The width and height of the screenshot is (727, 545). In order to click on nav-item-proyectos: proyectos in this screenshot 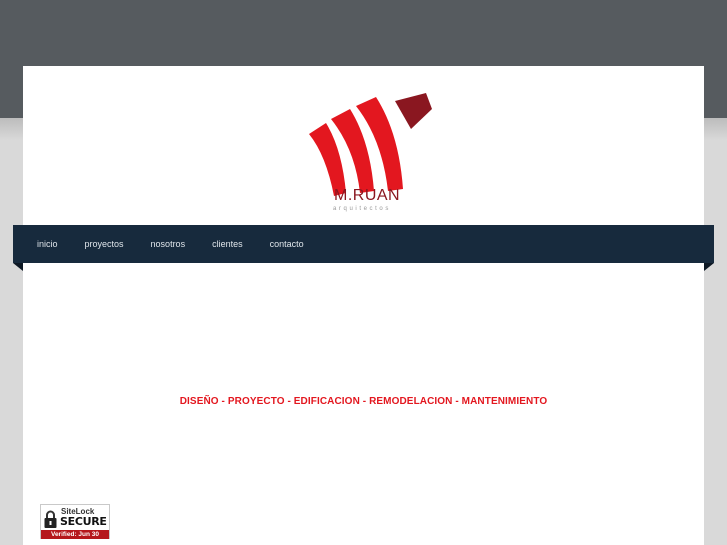, I will do `click(104, 244)`.